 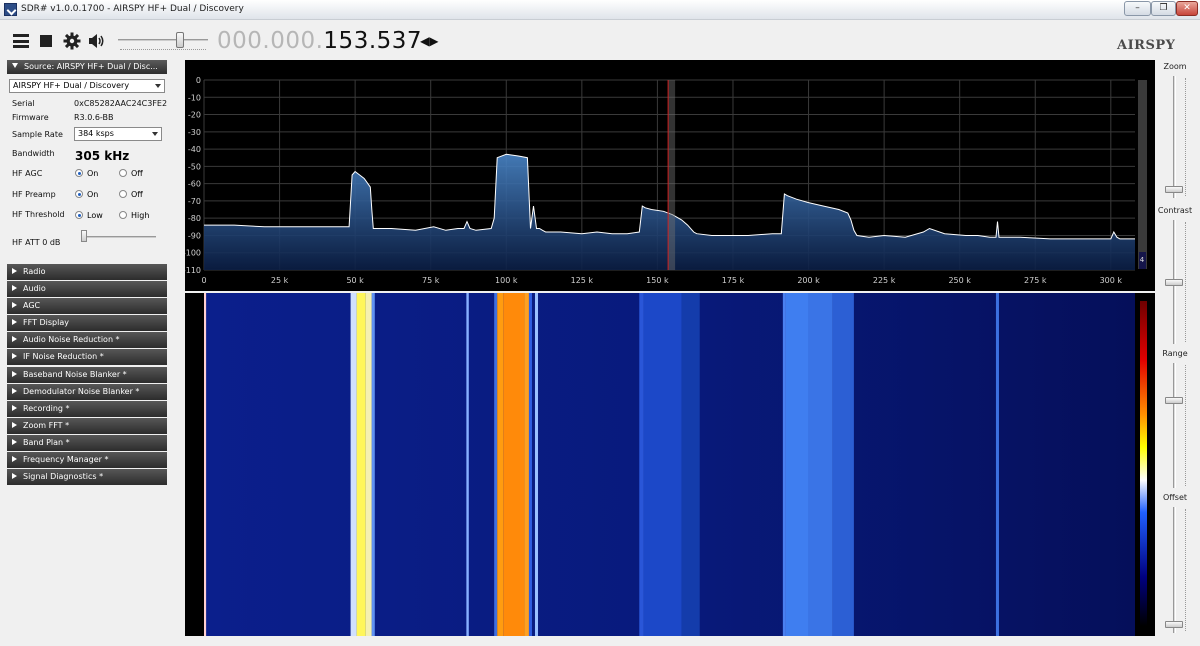 I want to click on x-tick-label: 125 k, so click(x=582, y=280).